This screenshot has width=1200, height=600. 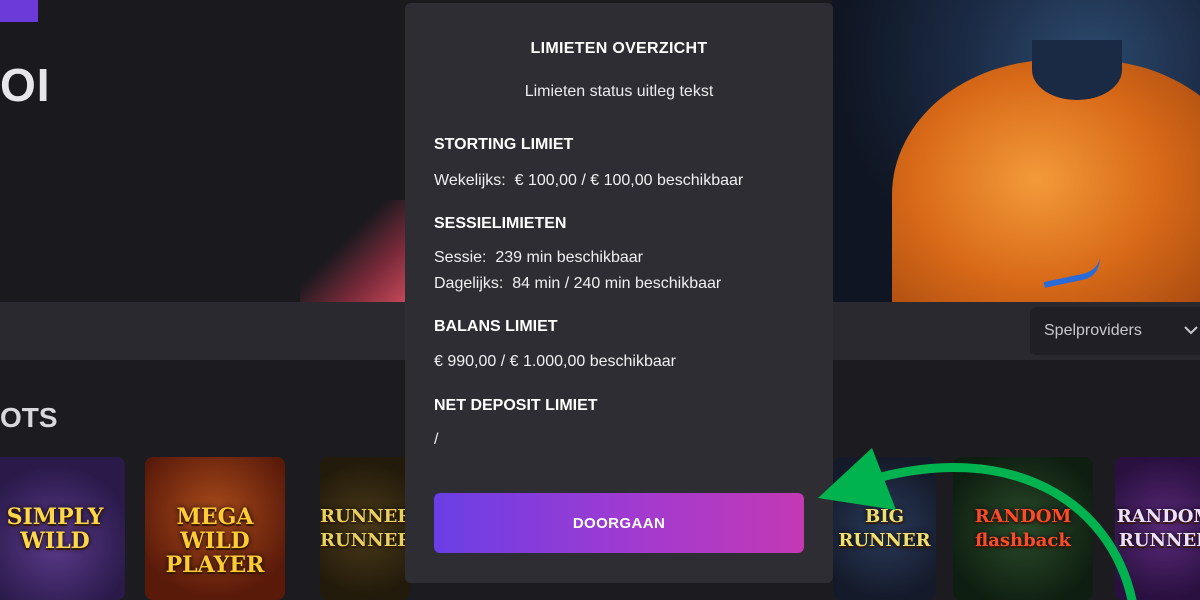 What do you see at coordinates (977, 524) in the screenshot?
I see `annotation-arrow-icon` at bounding box center [977, 524].